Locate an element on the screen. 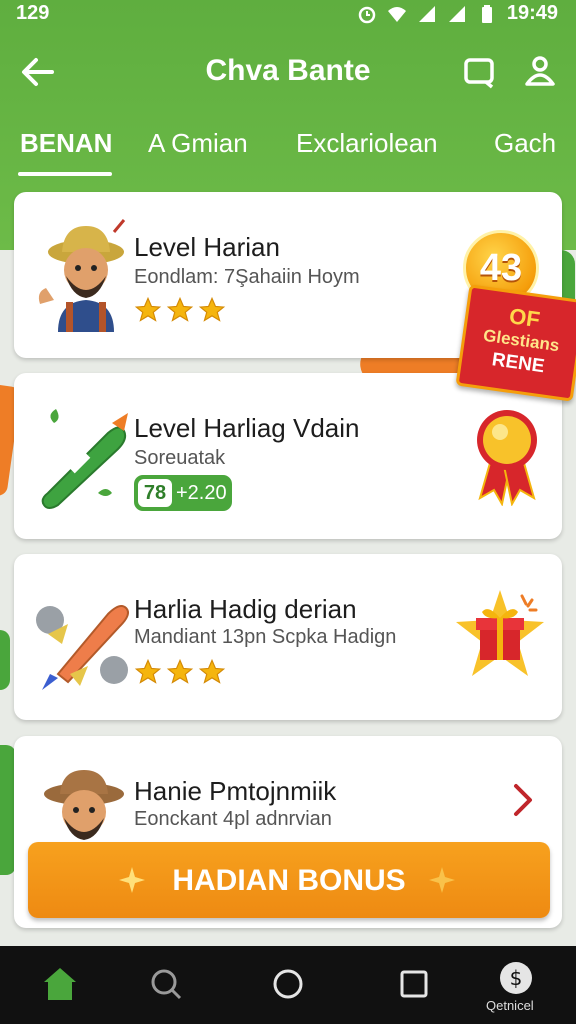 Image resolution: width=576 pixels, height=1024 pixels. wifi-icon is located at coordinates (396, 14).